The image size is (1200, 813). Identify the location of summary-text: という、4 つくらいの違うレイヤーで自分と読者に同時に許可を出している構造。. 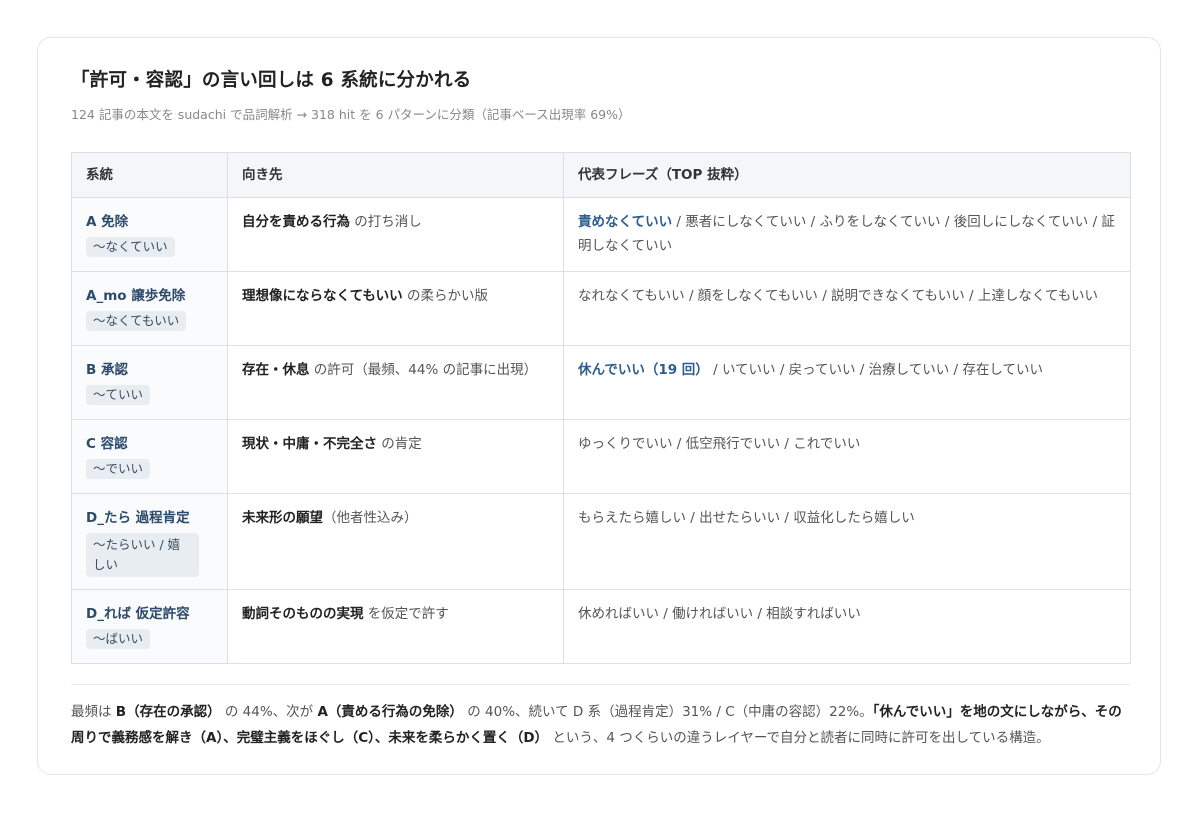
(799, 738).